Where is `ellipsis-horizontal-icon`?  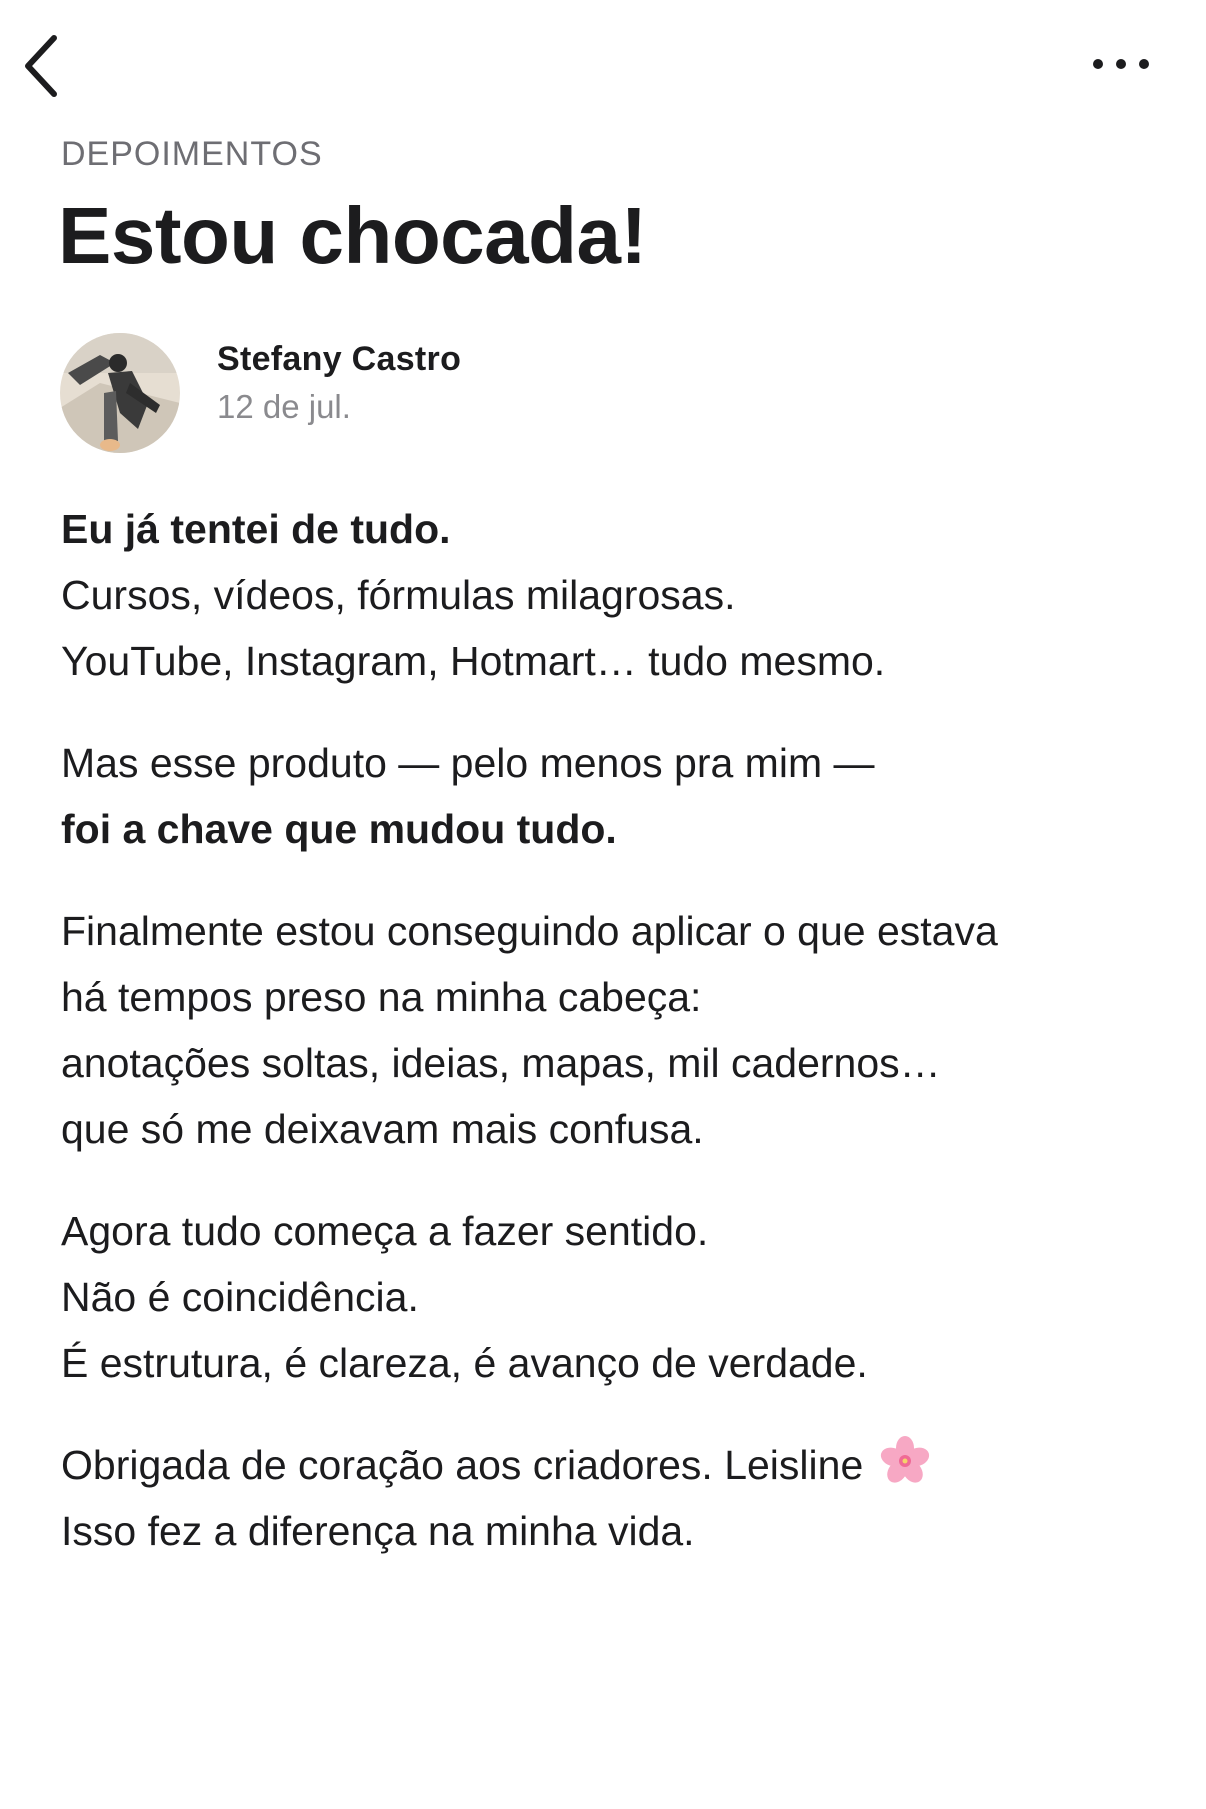
ellipsis-horizontal-icon is located at coordinates (1121, 64).